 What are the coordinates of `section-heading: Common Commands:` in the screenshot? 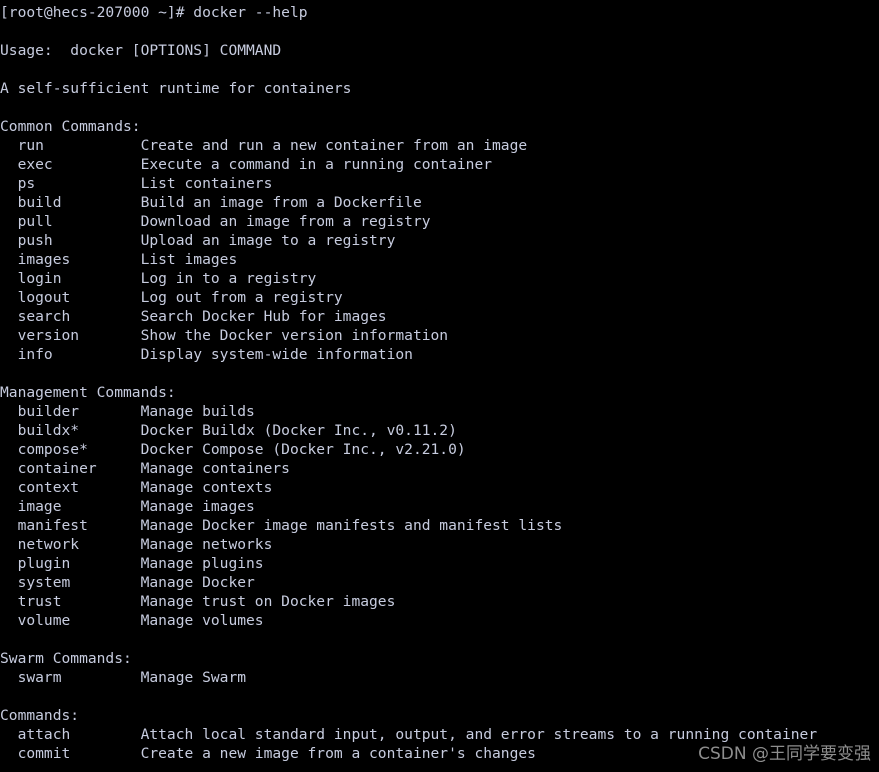 It's located at (70, 126).